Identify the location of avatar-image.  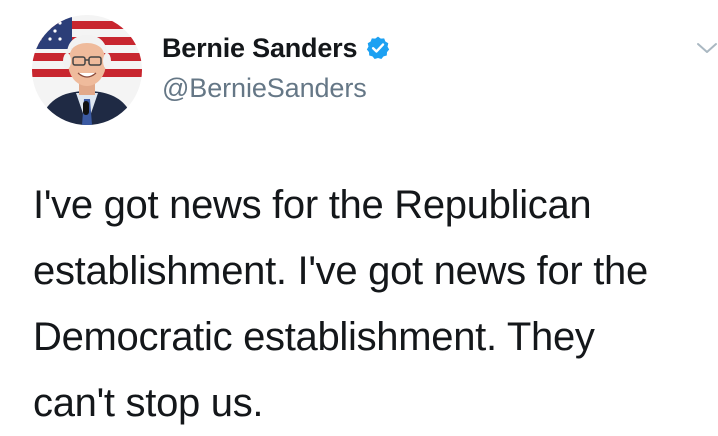
(87, 70).